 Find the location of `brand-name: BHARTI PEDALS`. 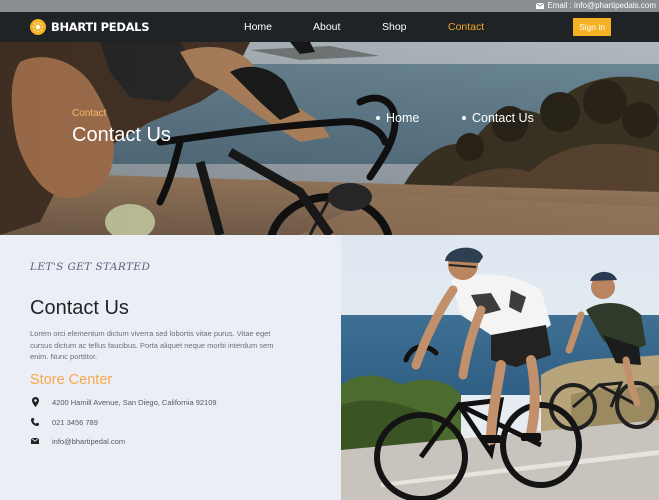

brand-name: BHARTI PEDALS is located at coordinates (100, 27).